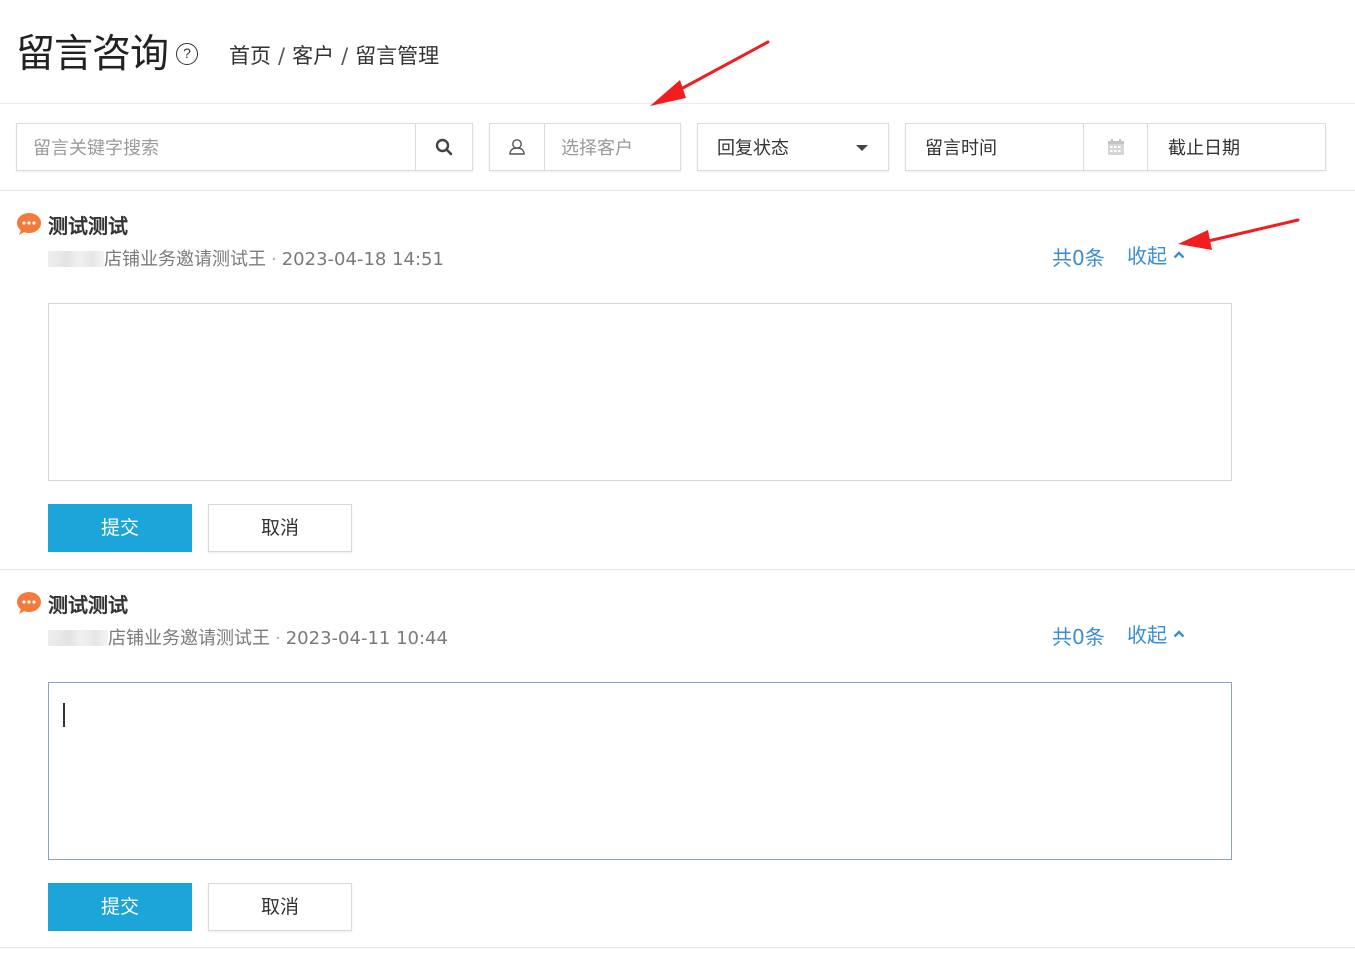 This screenshot has height=973, width=1355. Describe the element at coordinates (250, 56) in the screenshot. I see `breadcrumb-item-home: 首页` at that location.